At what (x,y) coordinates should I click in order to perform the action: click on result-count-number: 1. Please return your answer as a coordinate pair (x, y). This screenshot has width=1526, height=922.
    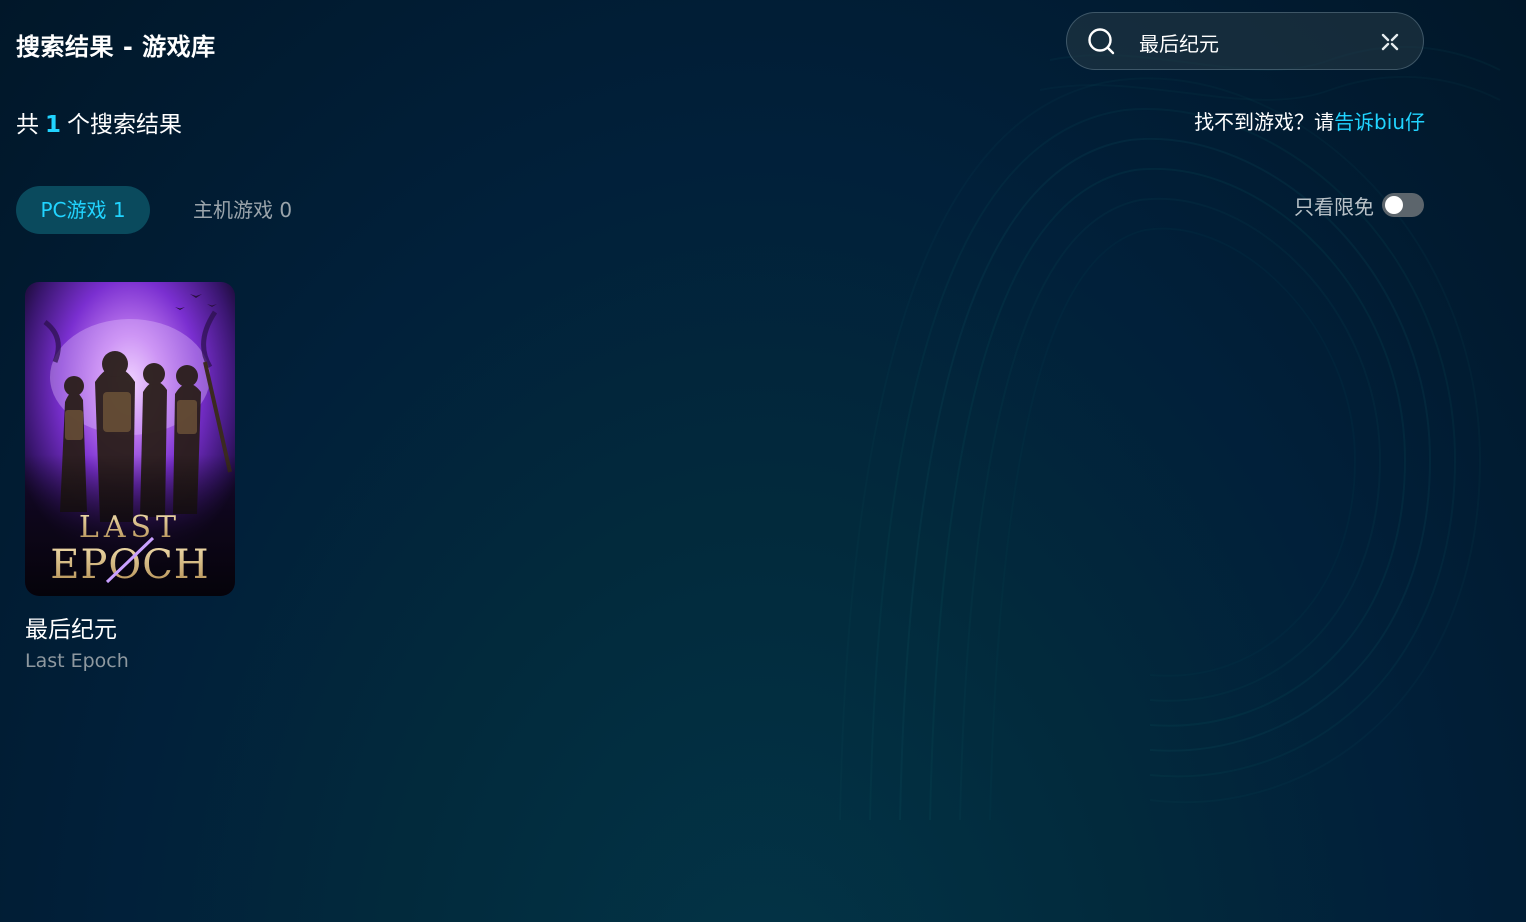
    Looking at the image, I should click on (53, 125).